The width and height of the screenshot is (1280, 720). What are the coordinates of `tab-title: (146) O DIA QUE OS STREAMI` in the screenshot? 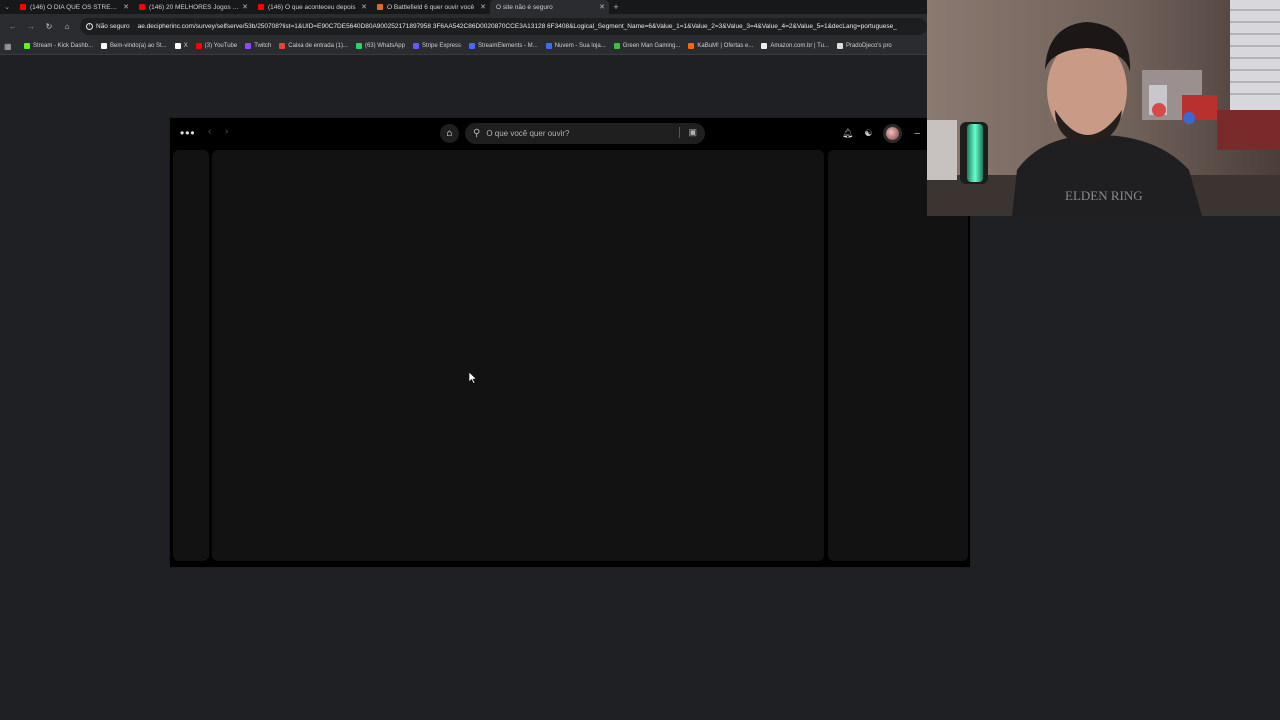 It's located at (75, 7).